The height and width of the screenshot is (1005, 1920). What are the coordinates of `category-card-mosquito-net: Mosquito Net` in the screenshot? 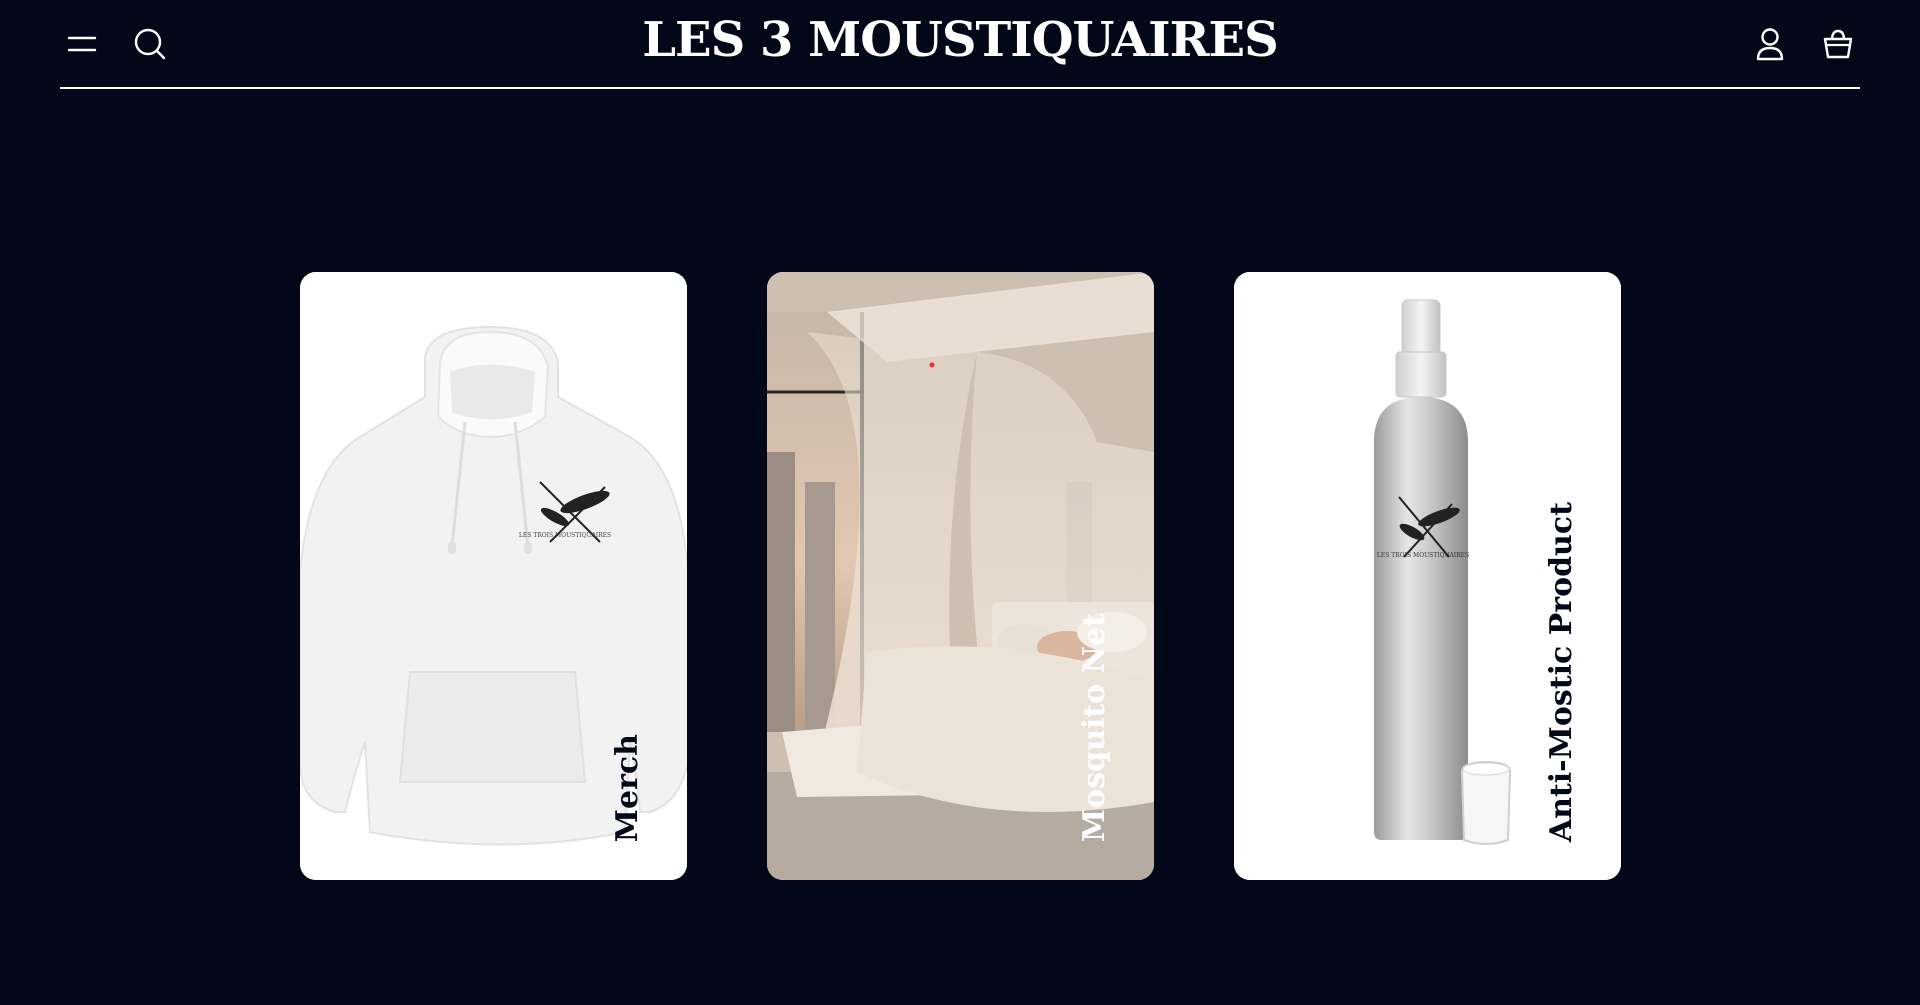 It's located at (960, 576).